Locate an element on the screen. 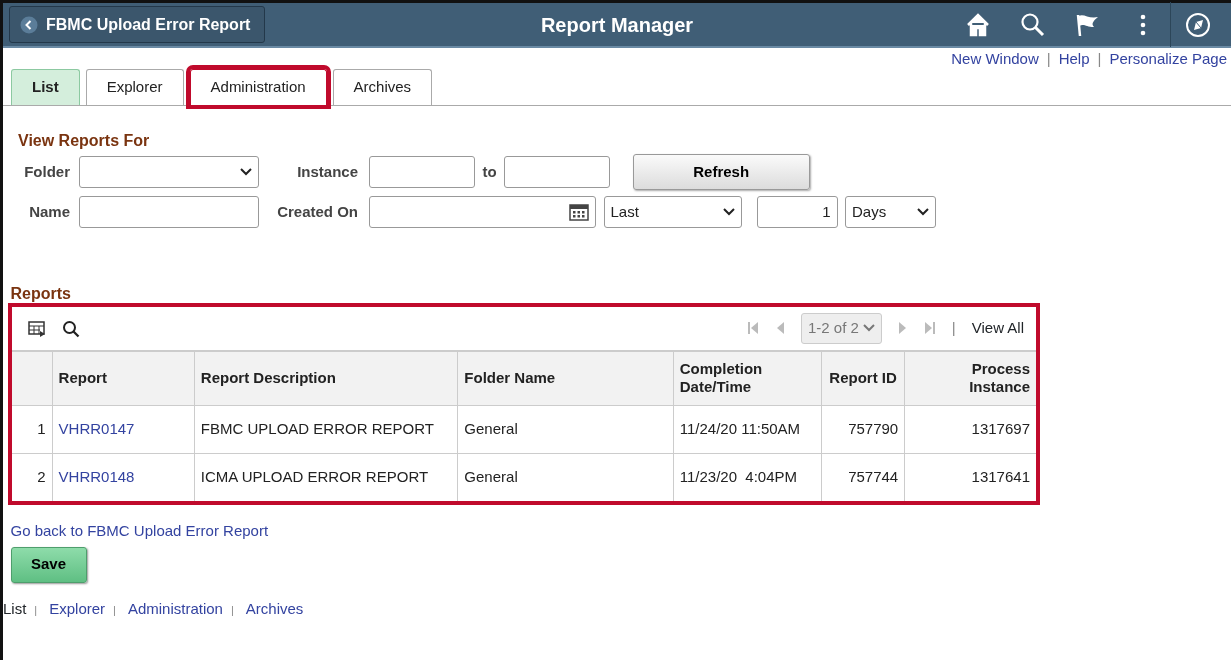 The image size is (1231, 660). table-cell: 757790 is located at coordinates (863, 429).